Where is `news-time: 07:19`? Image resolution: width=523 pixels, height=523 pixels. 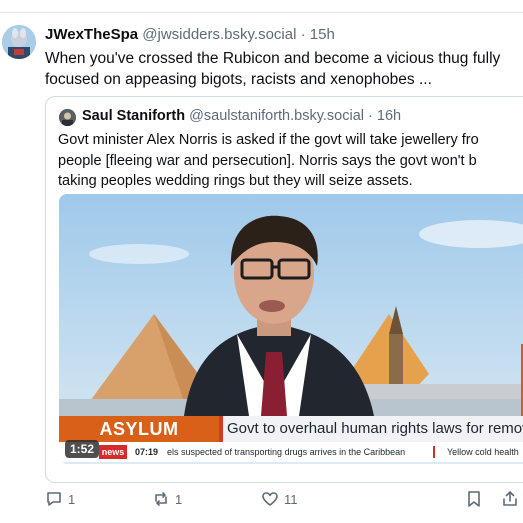 news-time: 07:19 is located at coordinates (147, 452).